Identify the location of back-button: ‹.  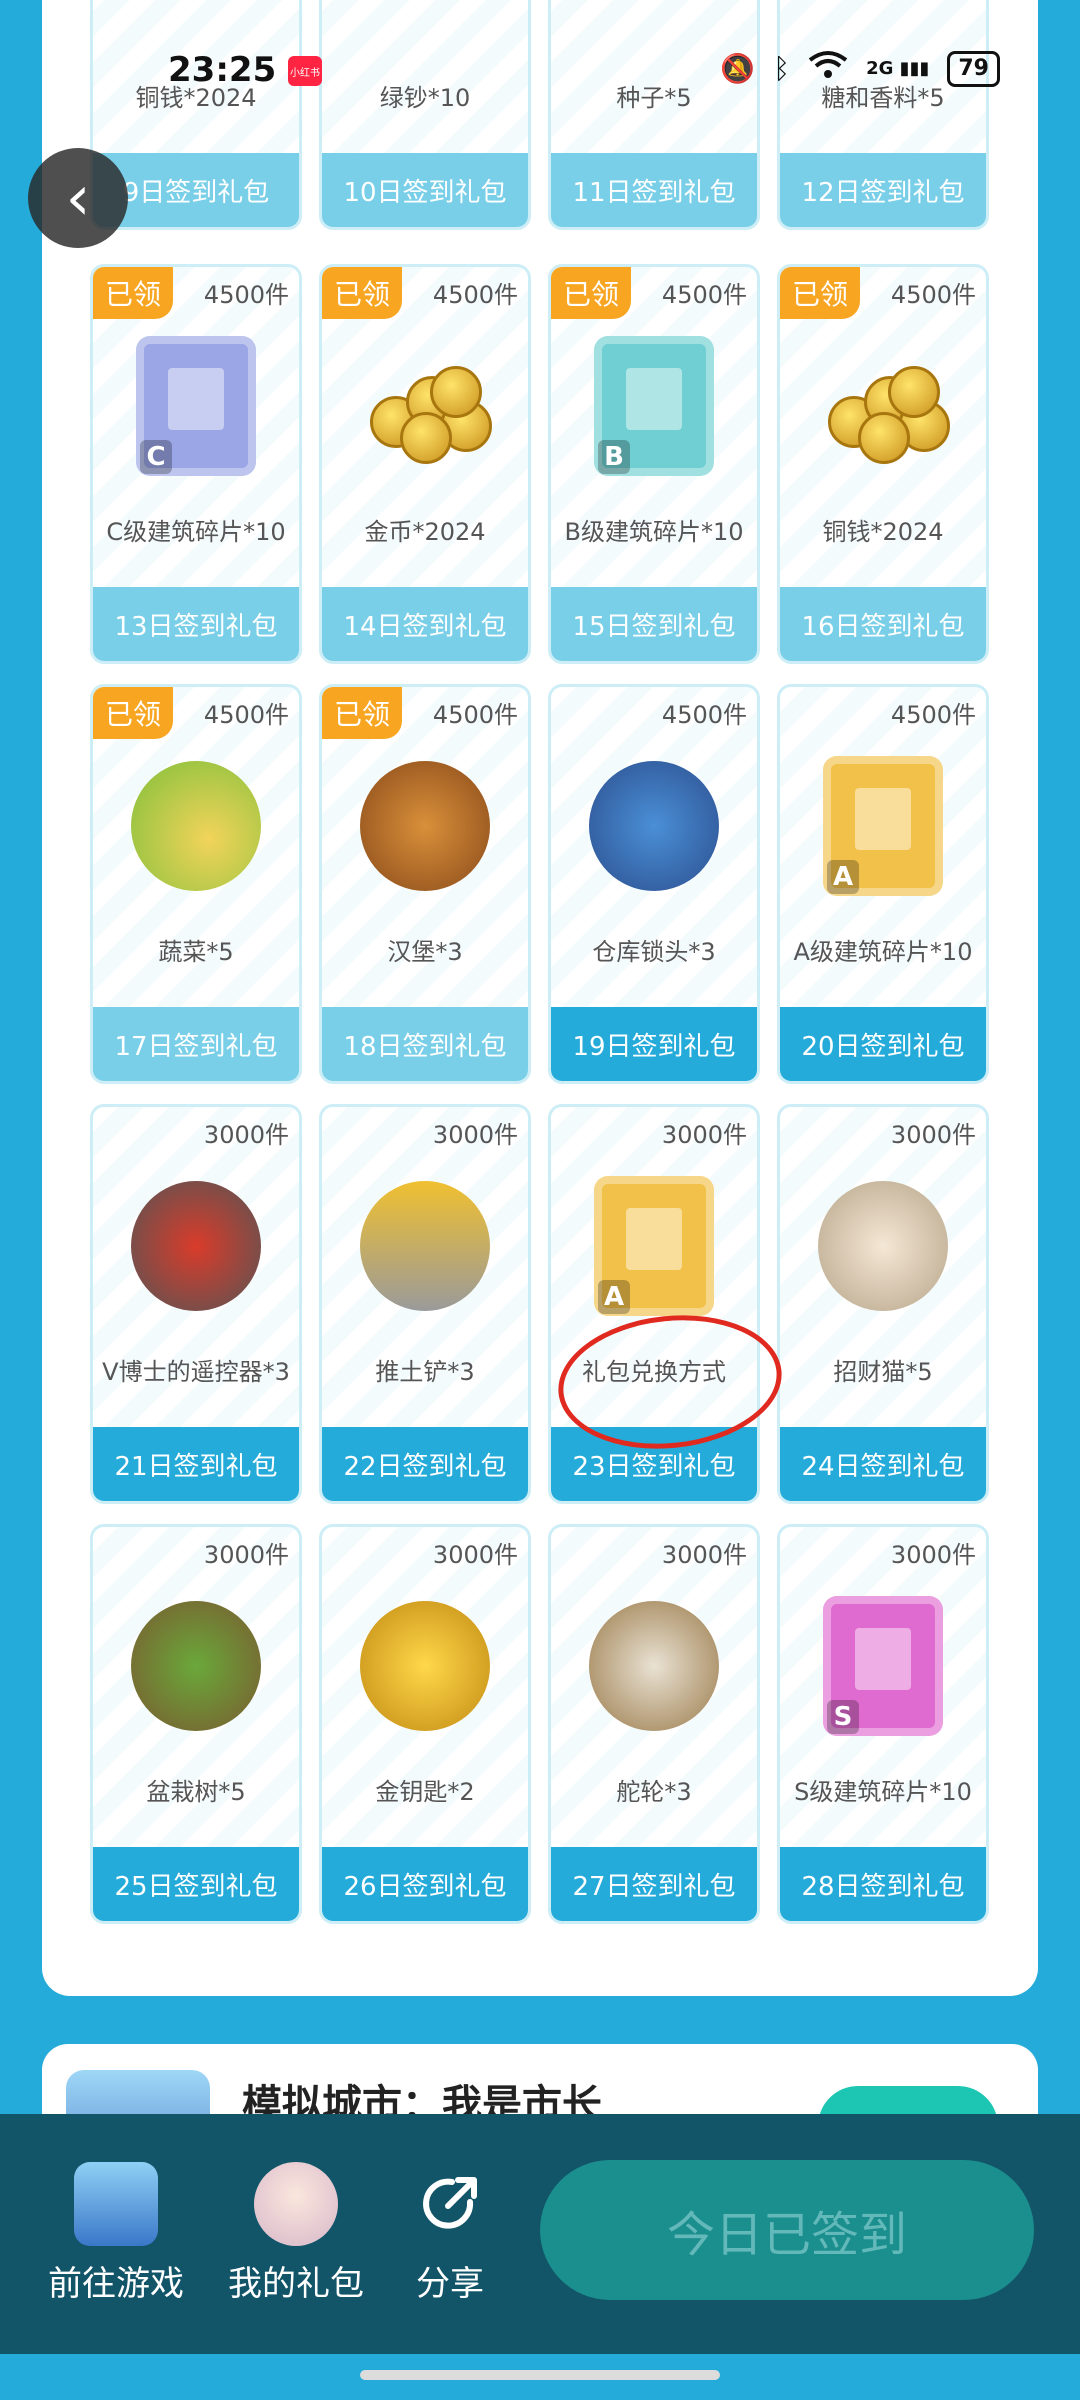
(78, 198).